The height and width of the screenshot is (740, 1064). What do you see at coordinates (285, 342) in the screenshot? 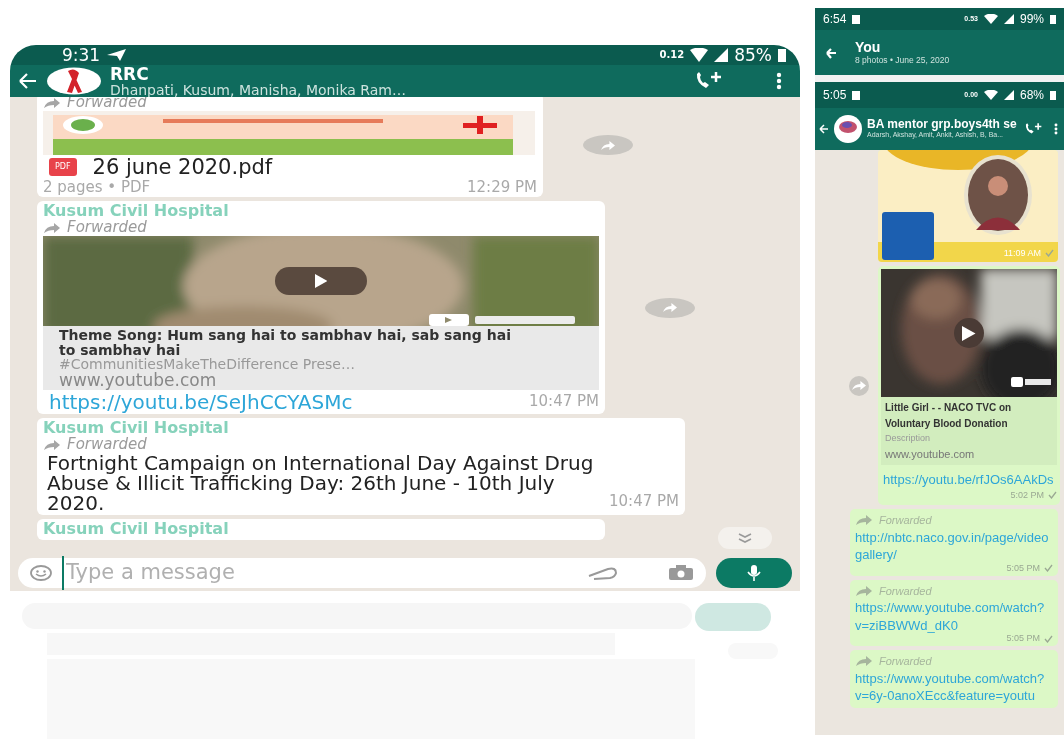
I see `preview-title: Theme Song: Hum sang hai to sambhav hai, sab sang hai to sambhav hai` at bounding box center [285, 342].